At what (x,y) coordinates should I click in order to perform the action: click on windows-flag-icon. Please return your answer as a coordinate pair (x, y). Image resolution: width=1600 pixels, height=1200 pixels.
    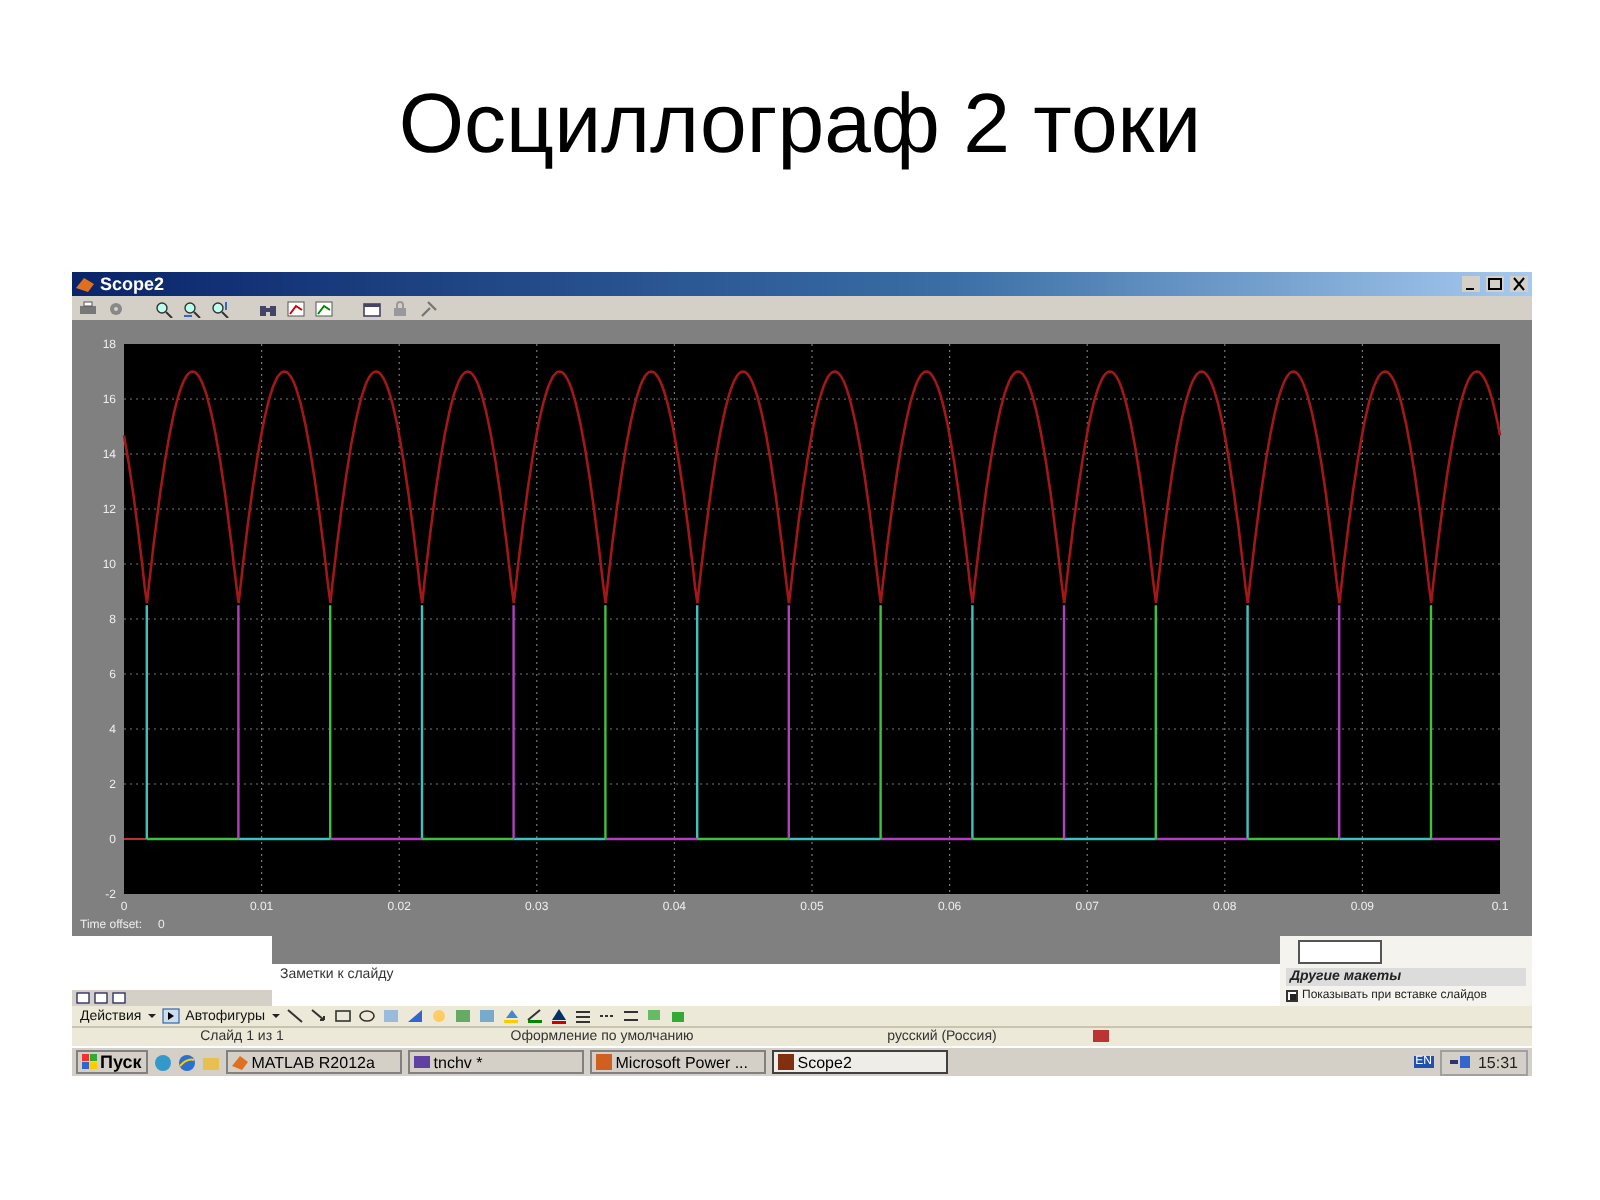
    Looking at the image, I should click on (90, 1062).